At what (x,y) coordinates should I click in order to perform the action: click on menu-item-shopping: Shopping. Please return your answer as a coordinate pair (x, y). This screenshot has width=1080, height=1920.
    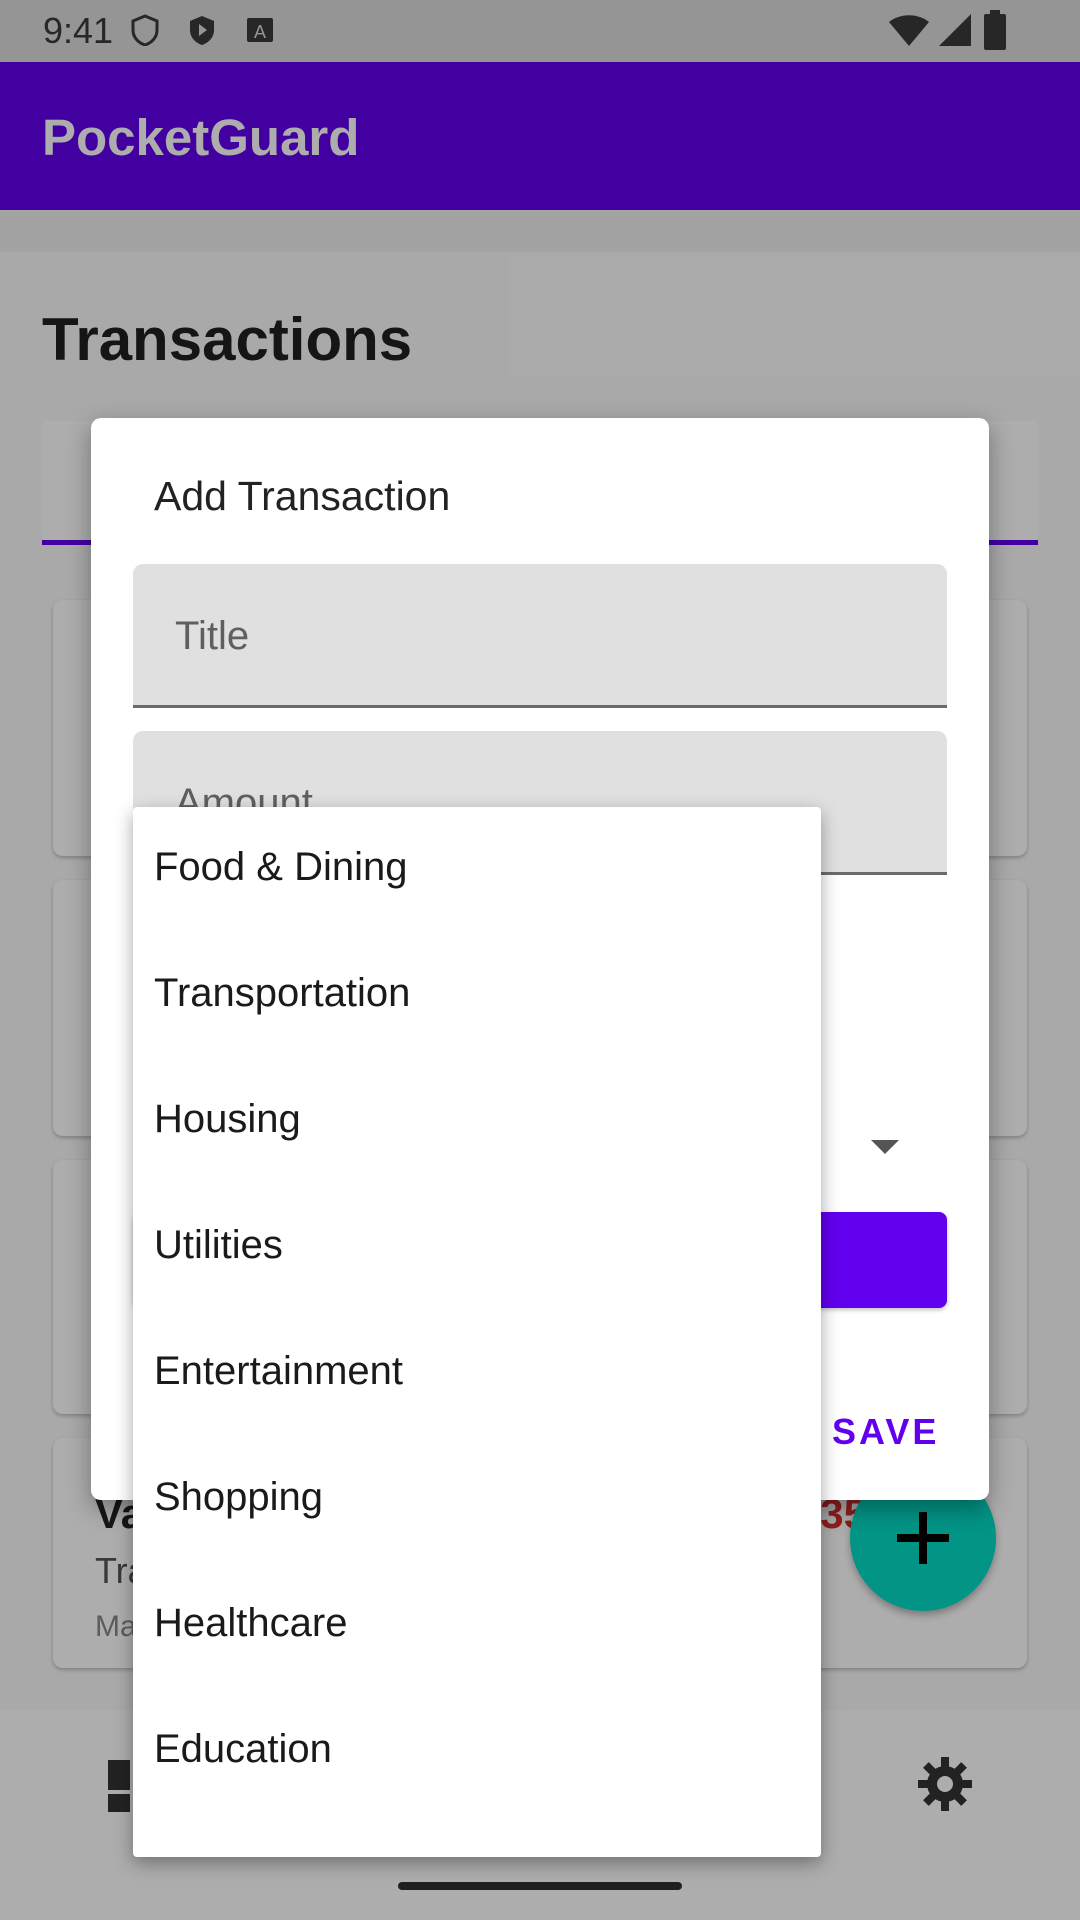
    Looking at the image, I should click on (477, 1500).